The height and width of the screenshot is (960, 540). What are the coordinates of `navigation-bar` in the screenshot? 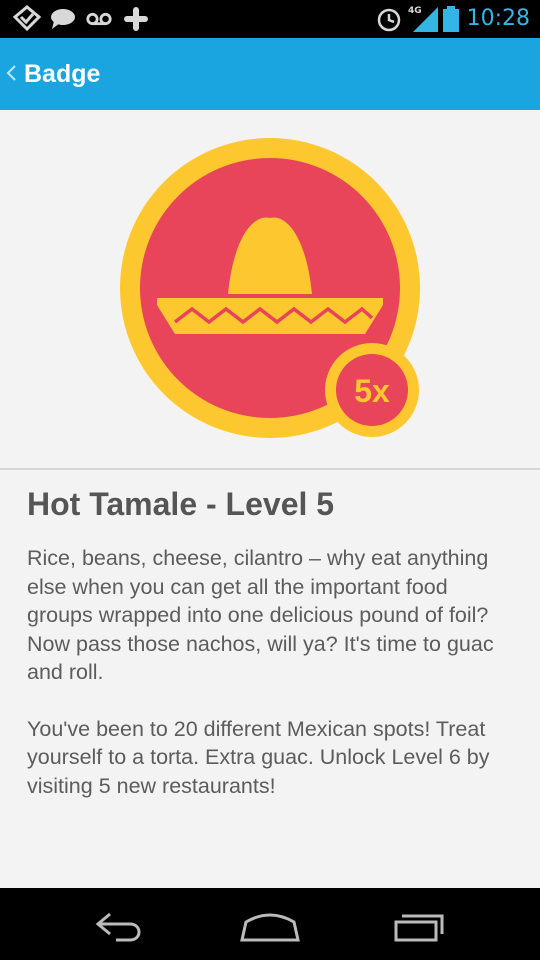 It's located at (270, 924).